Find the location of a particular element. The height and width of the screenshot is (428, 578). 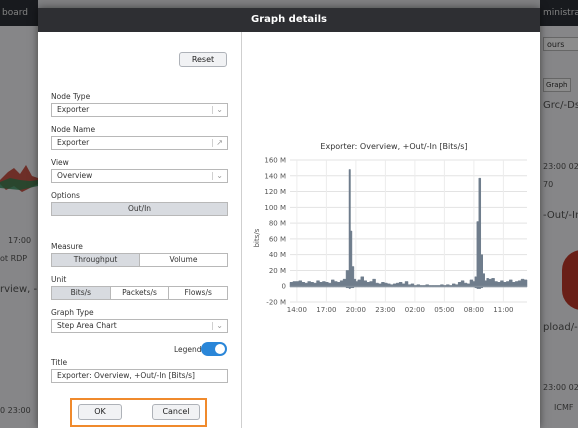

unit-segmented-control: Bits/s Packets/s Flows/s is located at coordinates (139, 293).